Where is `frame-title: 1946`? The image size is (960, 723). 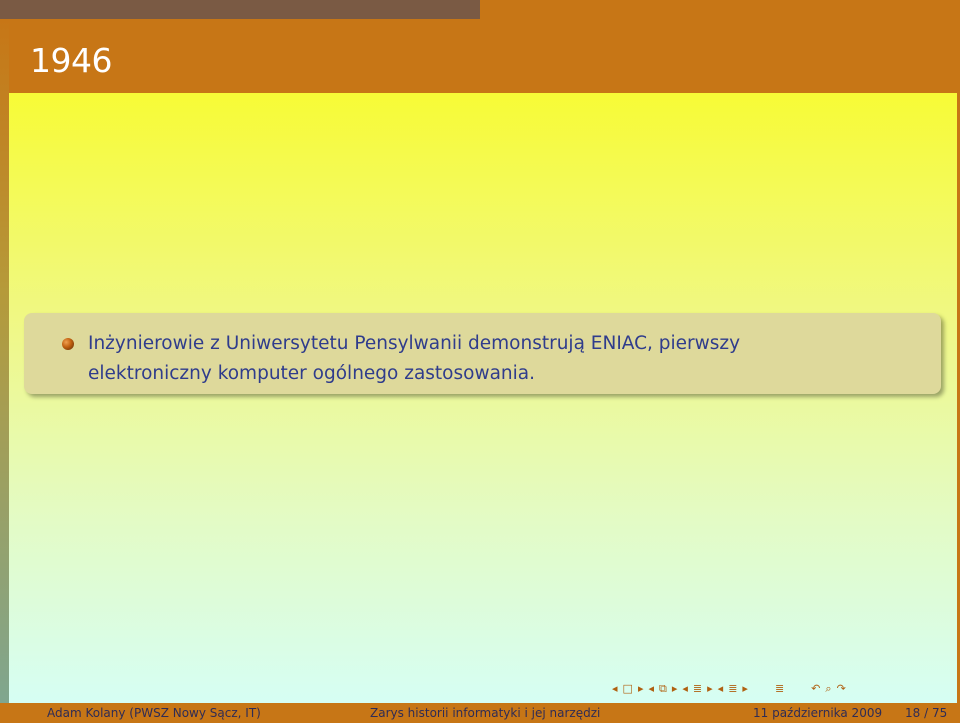 frame-title: 1946 is located at coordinates (71, 60).